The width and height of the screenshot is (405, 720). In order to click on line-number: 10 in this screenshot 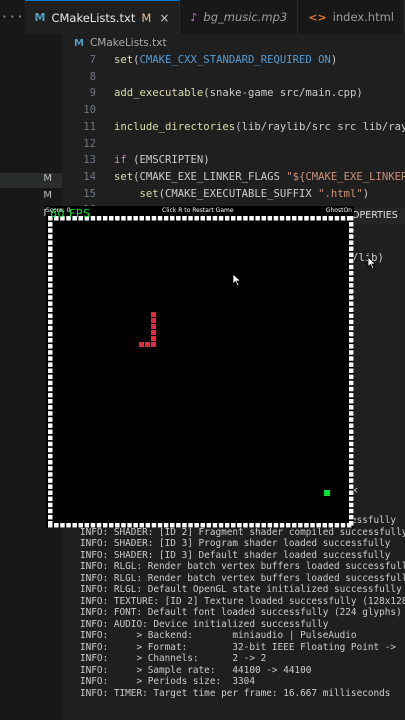, I will do `click(89, 110)`.